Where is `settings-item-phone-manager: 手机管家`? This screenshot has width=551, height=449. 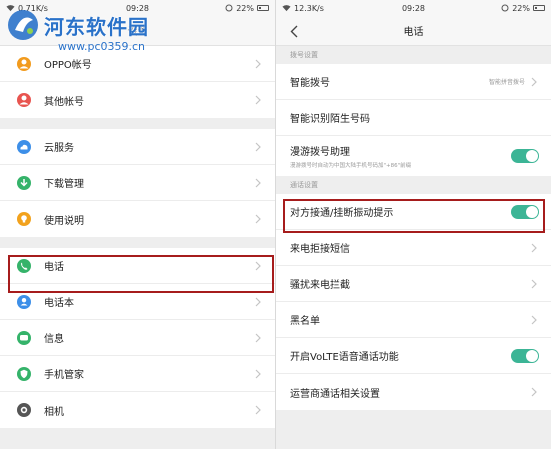 settings-item-phone-manager: 手机管家 is located at coordinates (137, 374).